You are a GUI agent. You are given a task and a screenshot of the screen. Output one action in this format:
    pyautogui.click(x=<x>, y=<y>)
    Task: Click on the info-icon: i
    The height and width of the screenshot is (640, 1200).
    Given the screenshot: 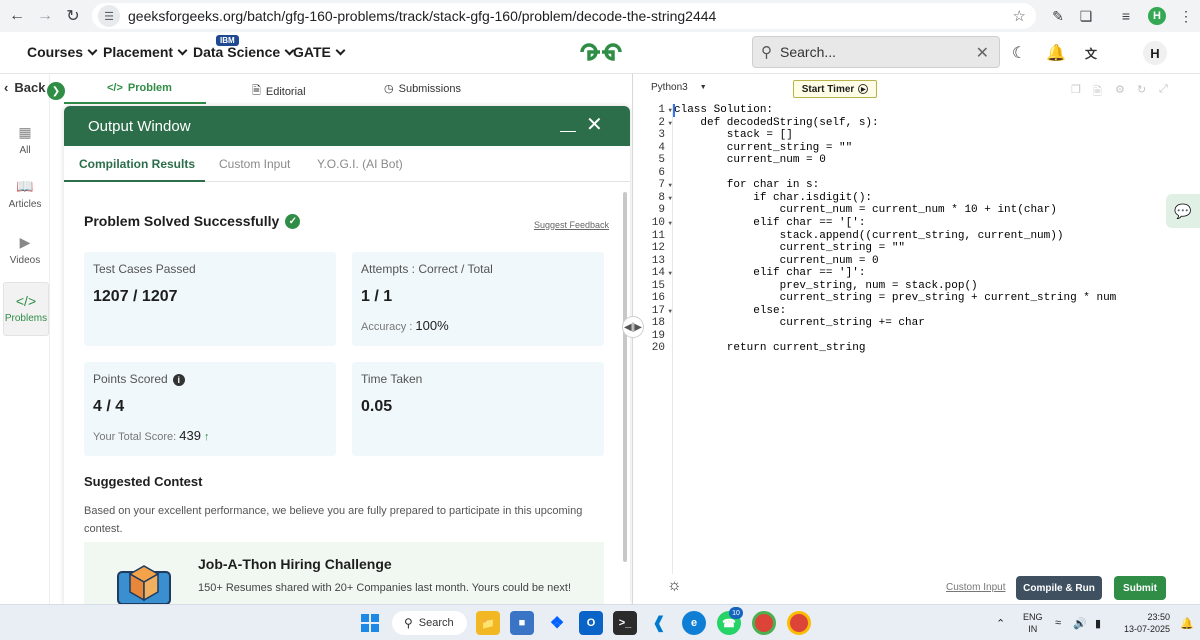 What is the action you would take?
    pyautogui.click(x=178, y=380)
    